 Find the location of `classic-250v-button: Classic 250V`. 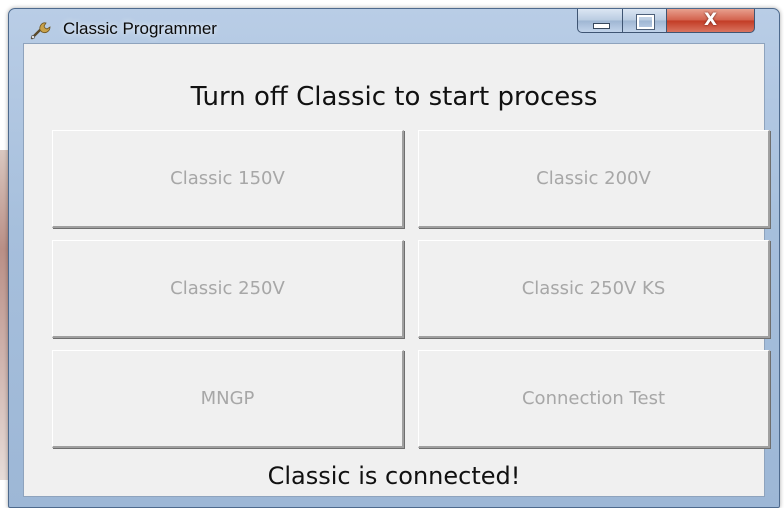

classic-250v-button: Classic 250V is located at coordinates (228, 289).